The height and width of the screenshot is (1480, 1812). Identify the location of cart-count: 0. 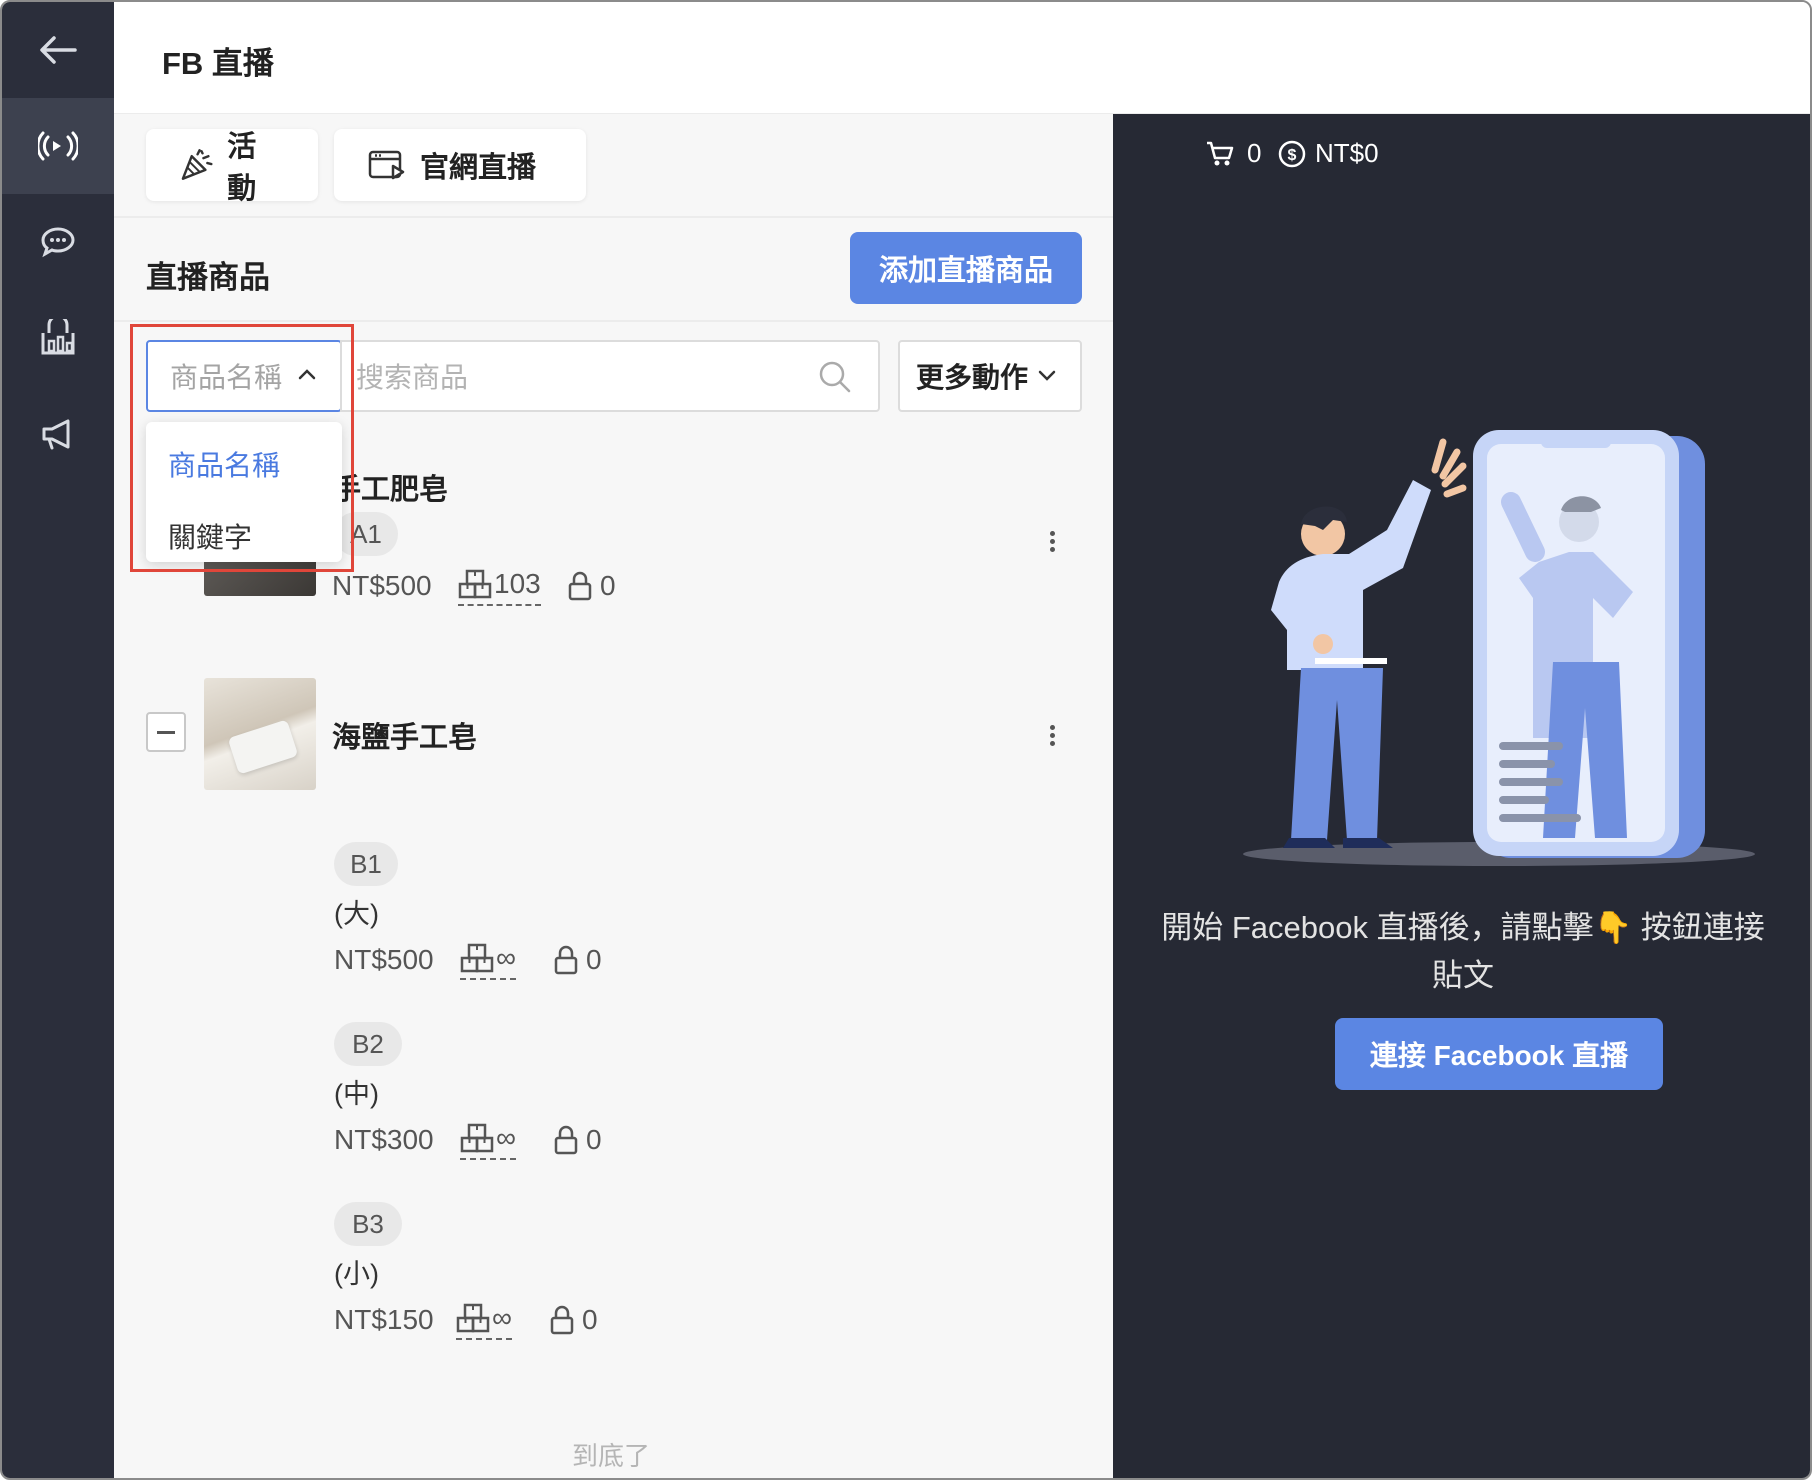
(1254, 153).